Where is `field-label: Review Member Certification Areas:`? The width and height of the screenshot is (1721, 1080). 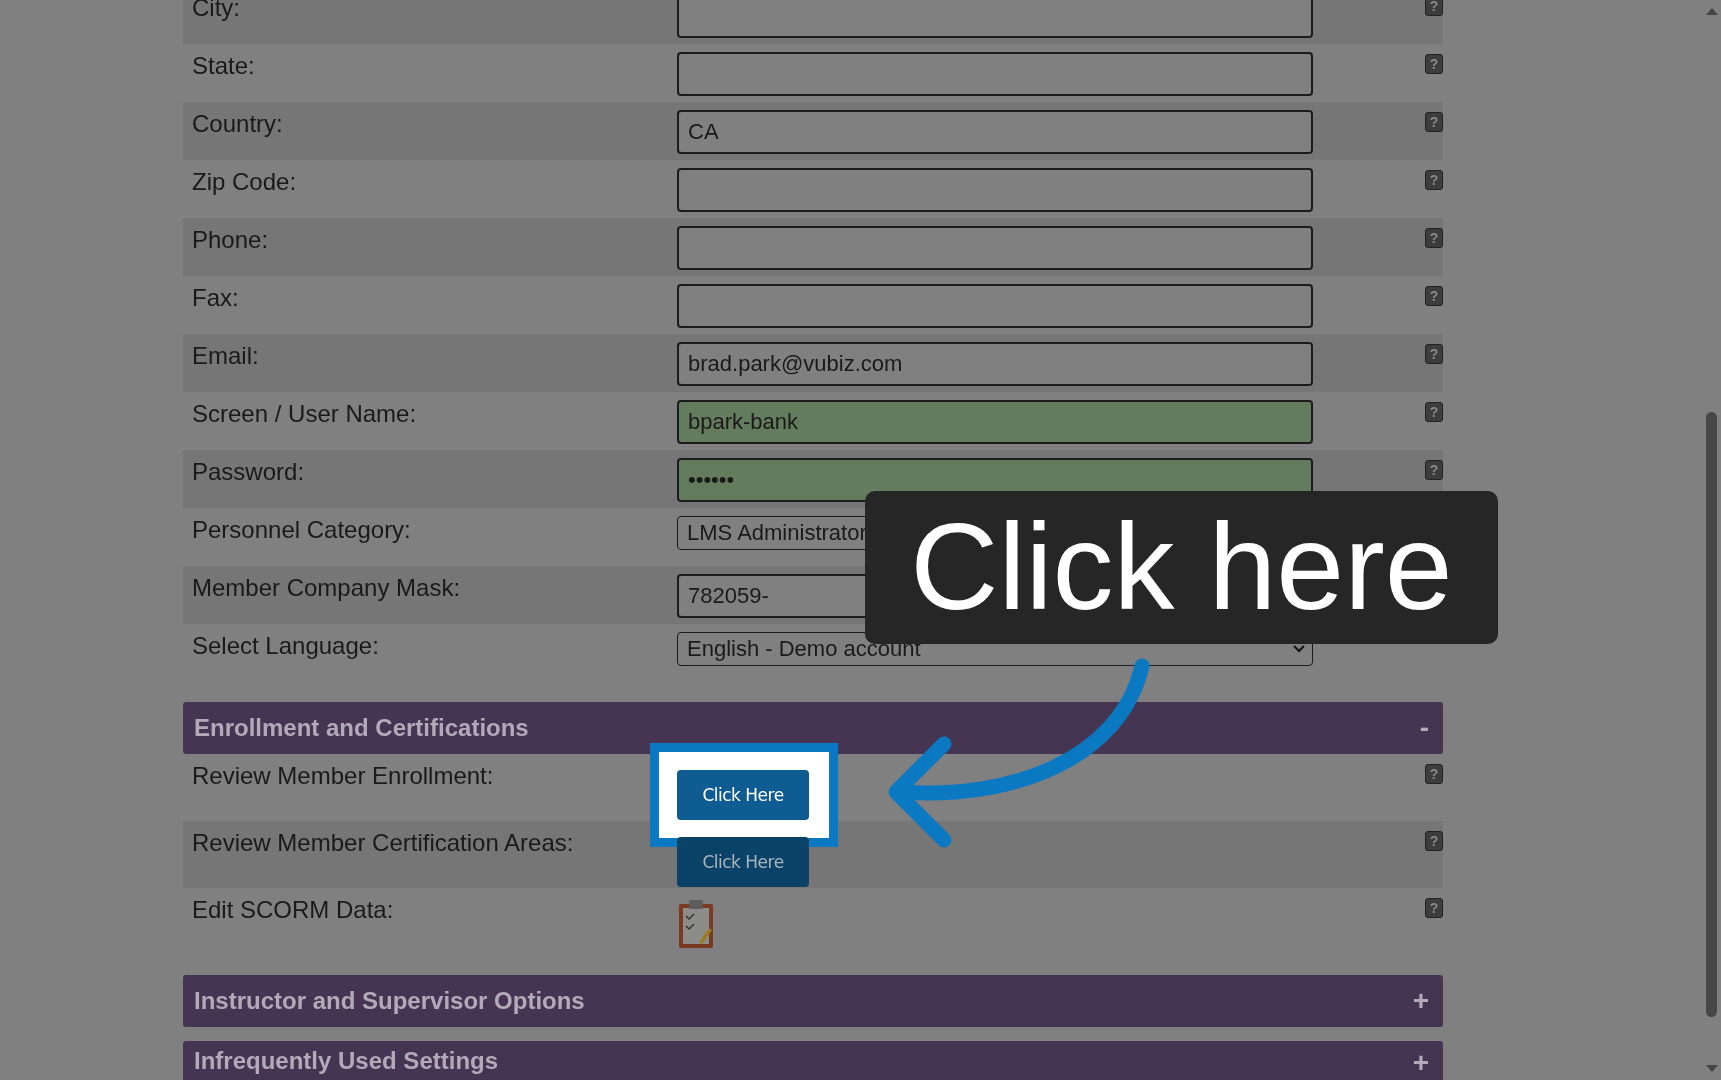
field-label: Review Member Certification Areas: is located at coordinates (383, 842).